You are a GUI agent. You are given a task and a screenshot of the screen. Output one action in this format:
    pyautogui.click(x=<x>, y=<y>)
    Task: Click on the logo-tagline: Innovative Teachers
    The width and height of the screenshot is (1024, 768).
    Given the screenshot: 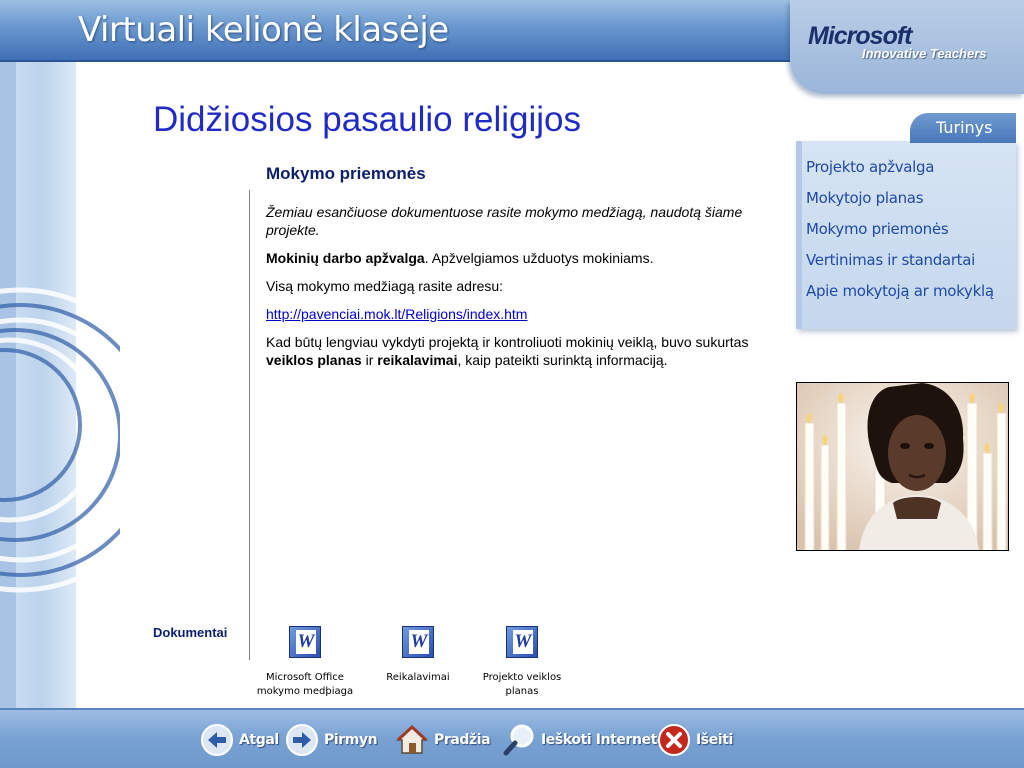 What is the action you would take?
    pyautogui.click(x=924, y=53)
    